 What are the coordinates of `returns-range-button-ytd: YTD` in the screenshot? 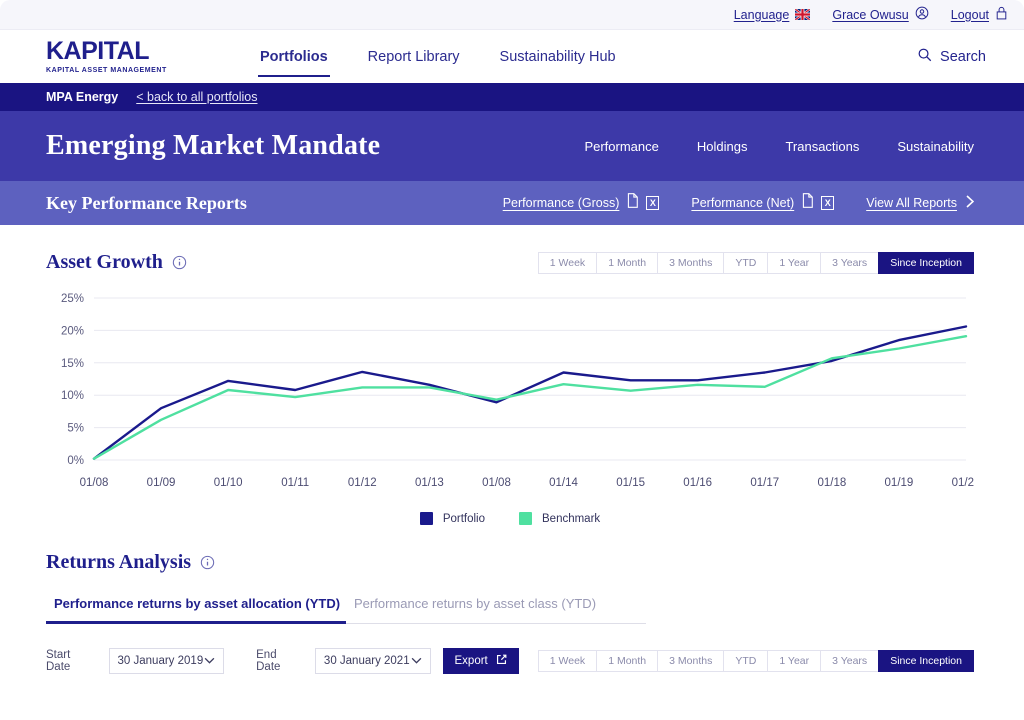 It's located at (746, 661).